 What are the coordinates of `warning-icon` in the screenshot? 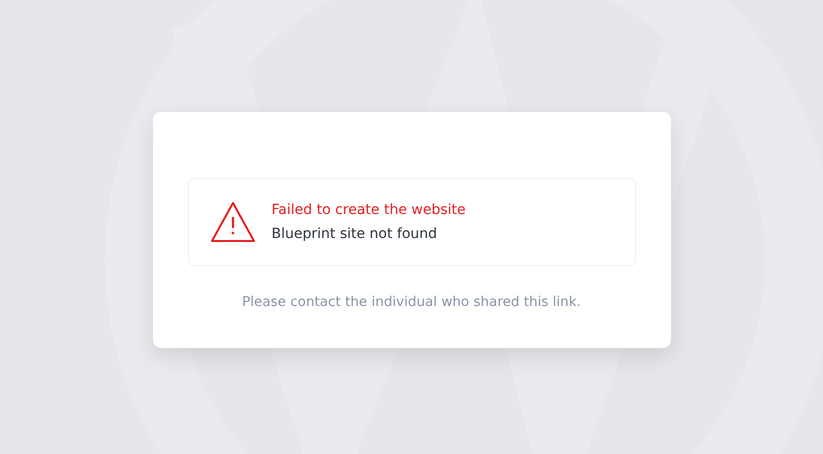 It's located at (233, 222).